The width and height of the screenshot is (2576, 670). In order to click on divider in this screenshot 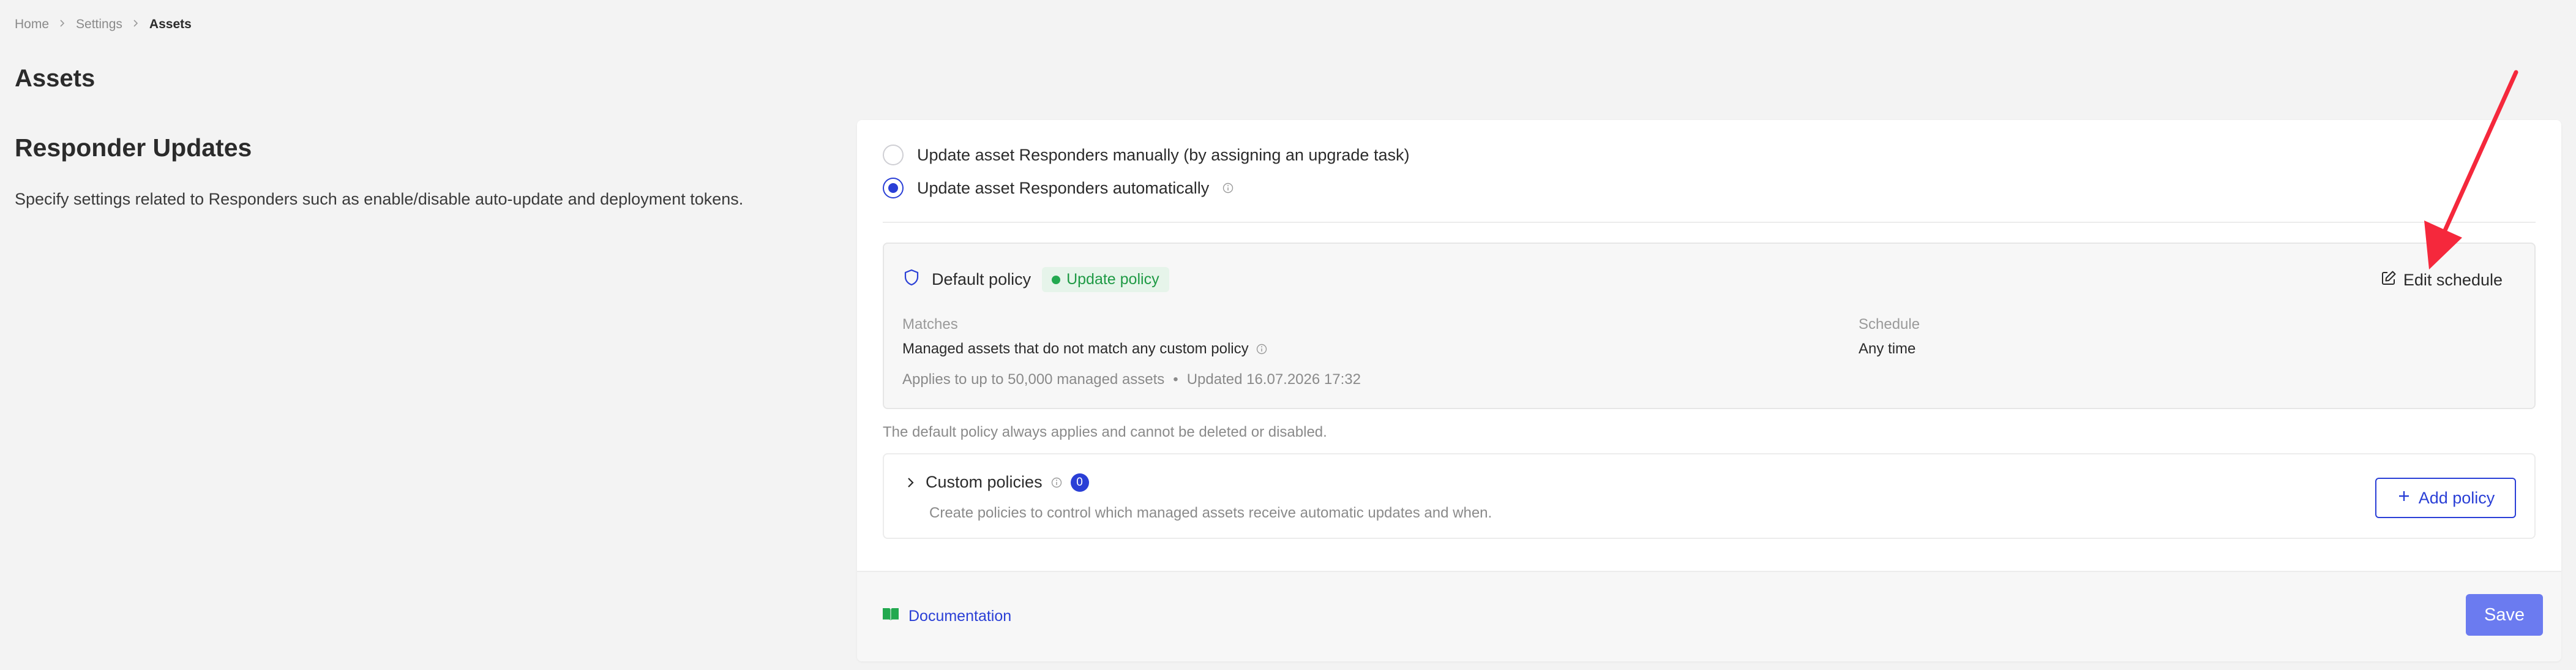, I will do `click(1710, 222)`.